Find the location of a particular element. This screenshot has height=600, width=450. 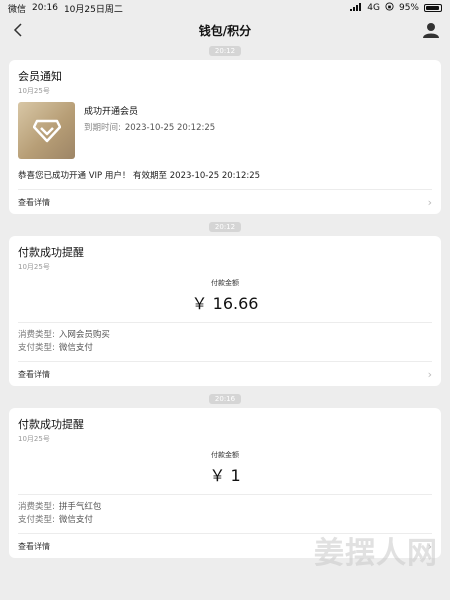

consume-type-value: 拼手气红包 is located at coordinates (80, 506).